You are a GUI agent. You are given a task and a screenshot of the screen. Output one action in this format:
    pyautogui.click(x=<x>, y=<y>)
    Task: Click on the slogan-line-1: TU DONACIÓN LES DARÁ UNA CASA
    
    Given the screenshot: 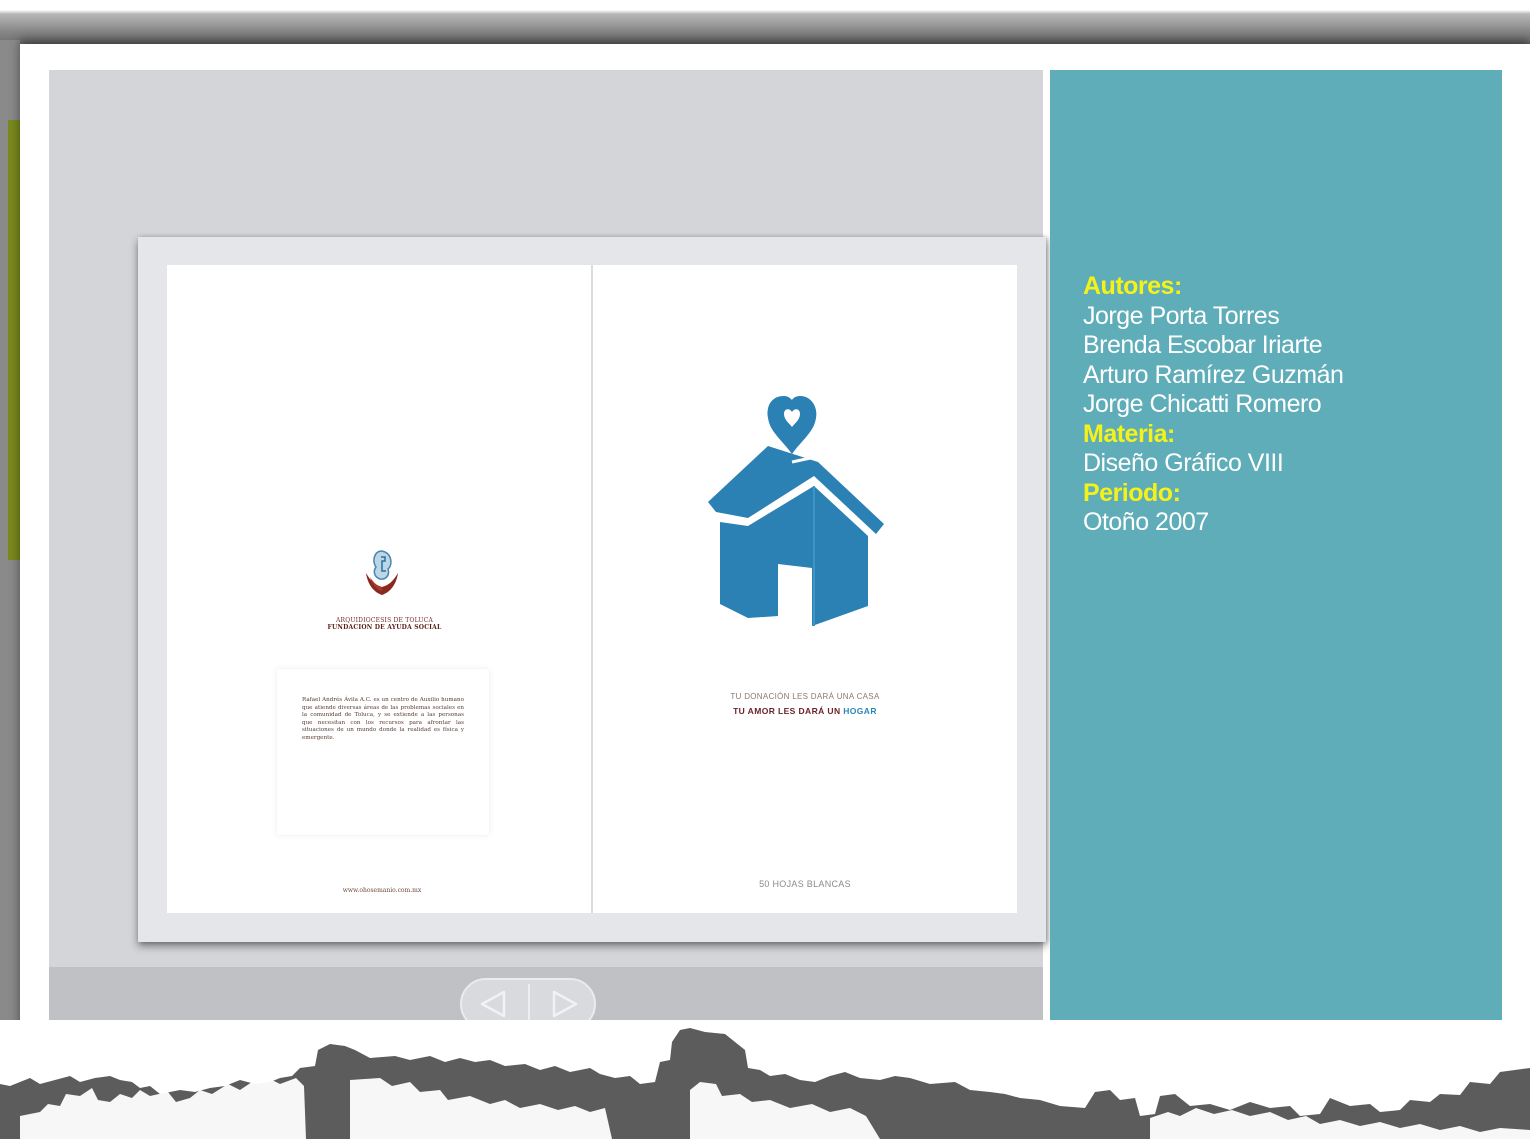 What is the action you would take?
    pyautogui.click(x=805, y=696)
    